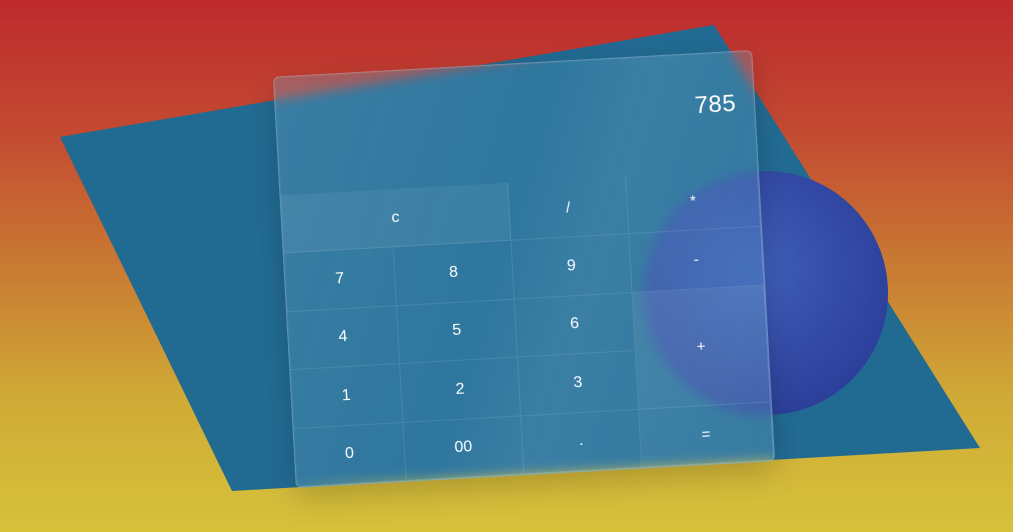  I want to click on digit-5-button: 5, so click(457, 332).